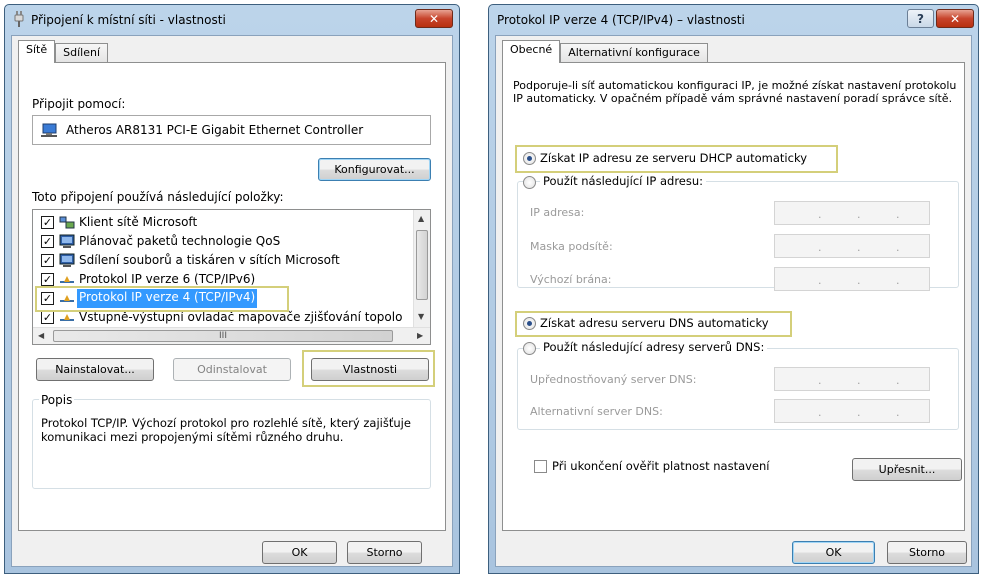 Image resolution: width=983 pixels, height=578 pixels. What do you see at coordinates (422, 265) in the screenshot?
I see `scroll-thumb` at bounding box center [422, 265].